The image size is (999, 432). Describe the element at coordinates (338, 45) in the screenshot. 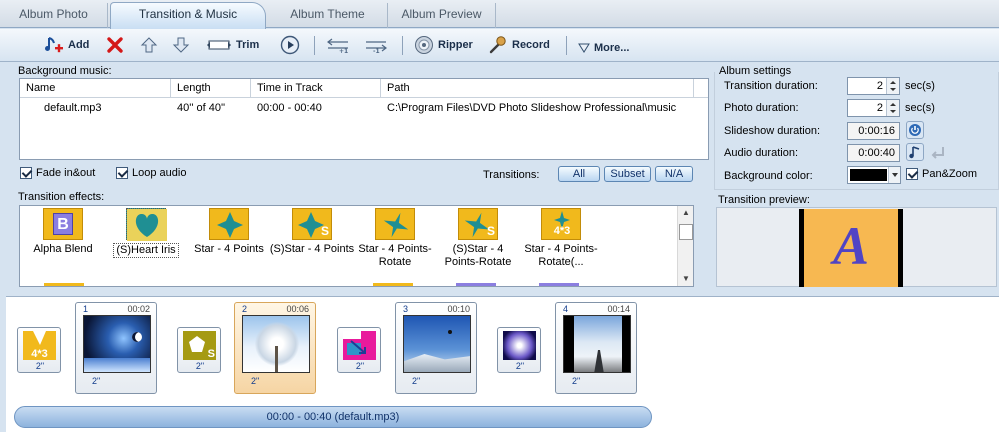

I see `align-left-button: +1` at that location.